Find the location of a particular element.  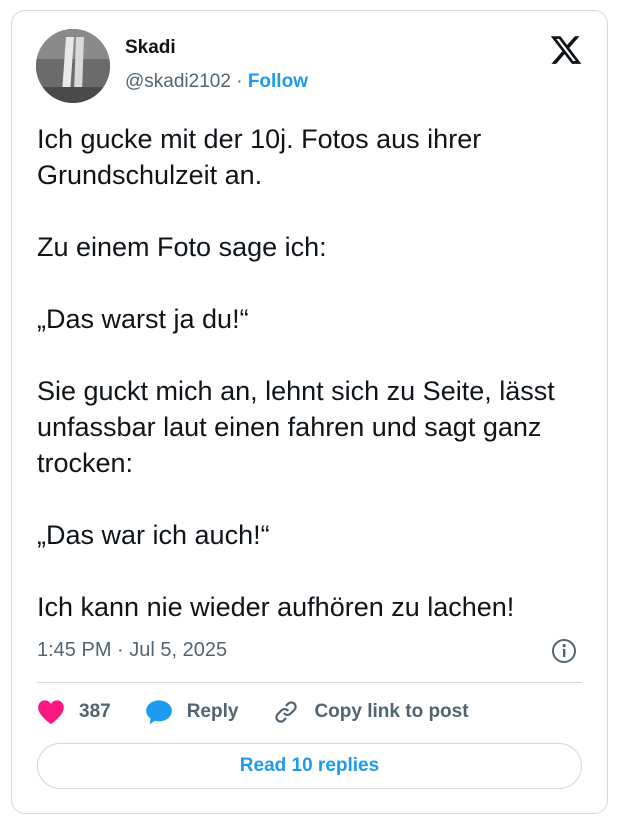

follow-button: Follow is located at coordinates (278, 81).